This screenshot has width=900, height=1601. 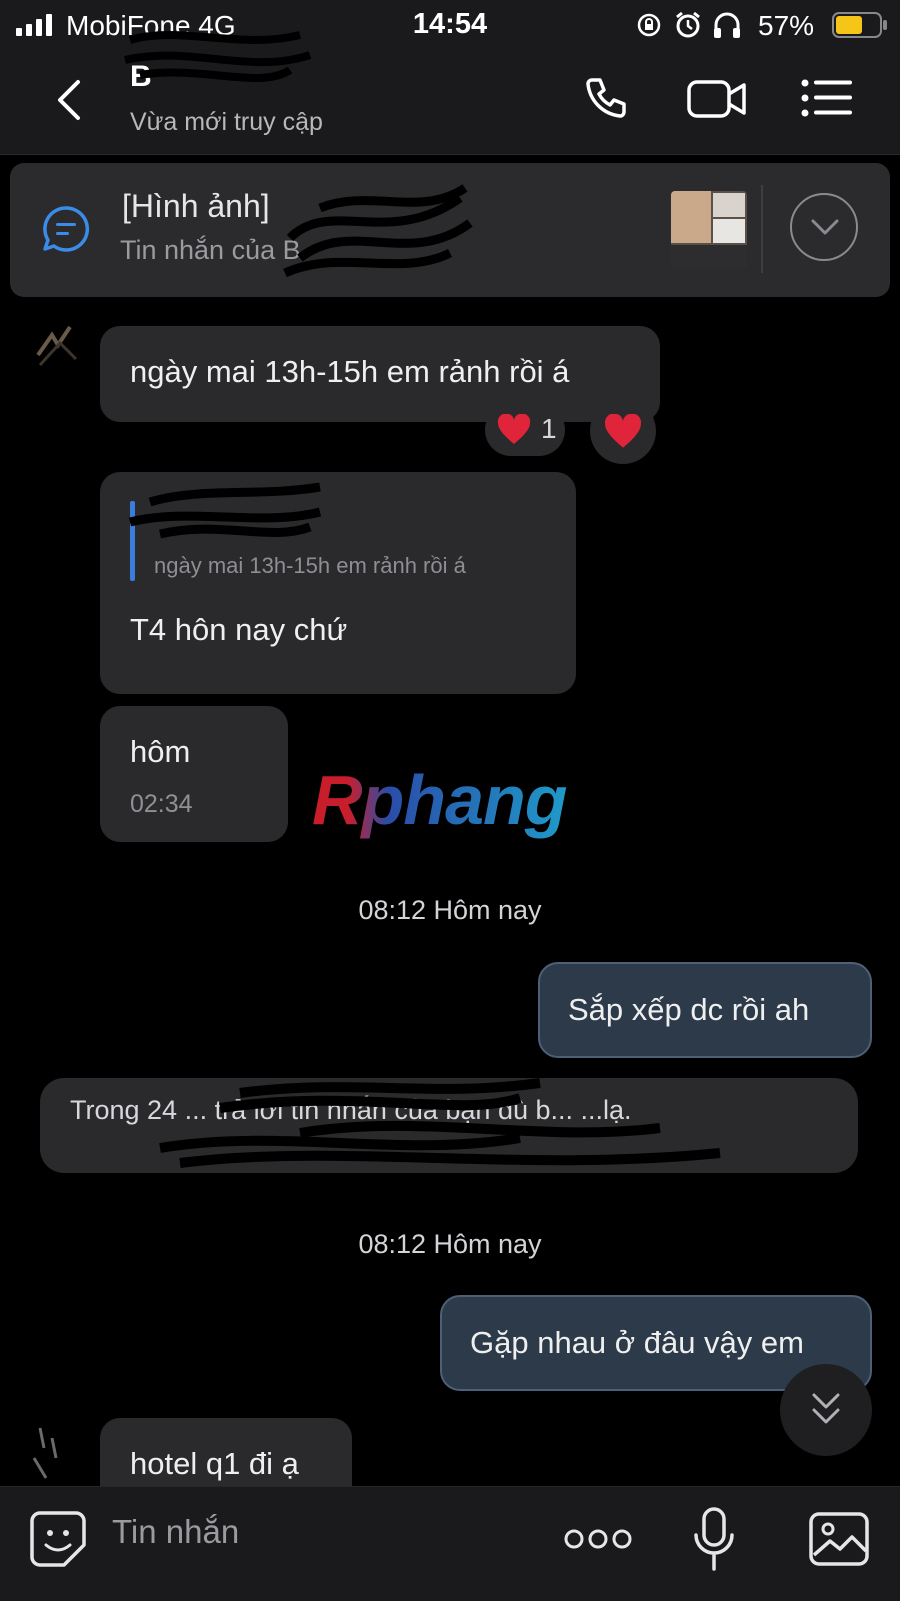 What do you see at coordinates (196, 206) in the screenshot?
I see `pinned-title: [Hình ảnh]` at bounding box center [196, 206].